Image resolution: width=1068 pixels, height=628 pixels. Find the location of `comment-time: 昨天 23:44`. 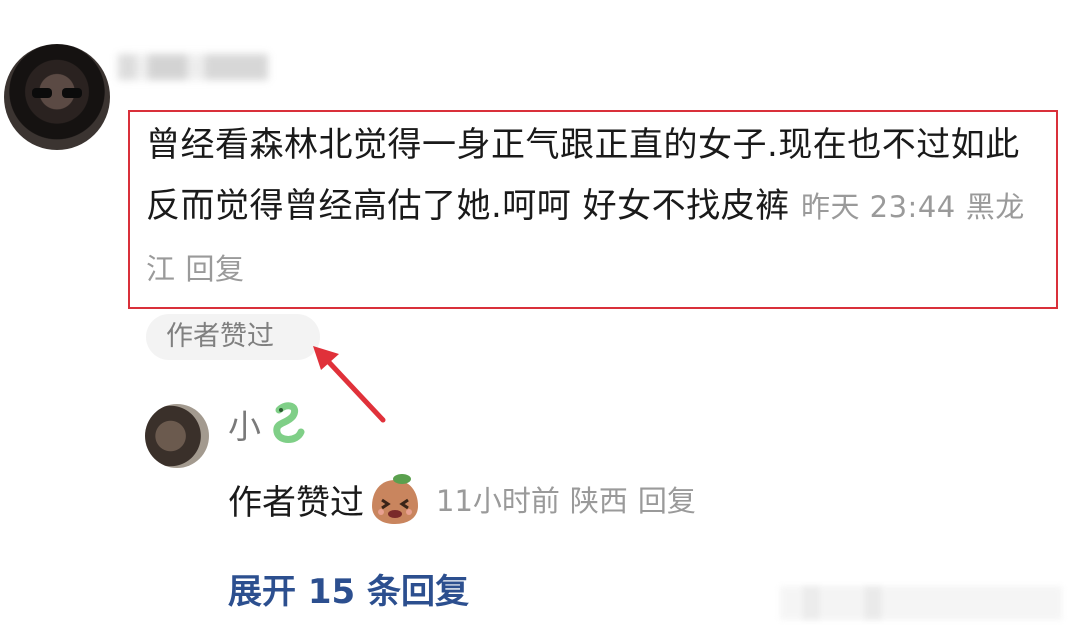

comment-time: 昨天 23:44 is located at coordinates (878, 207).